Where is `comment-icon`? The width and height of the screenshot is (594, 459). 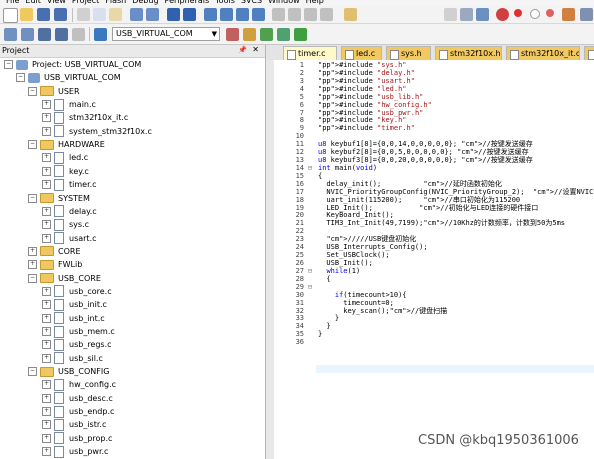 comment-icon is located at coordinates (310, 14).